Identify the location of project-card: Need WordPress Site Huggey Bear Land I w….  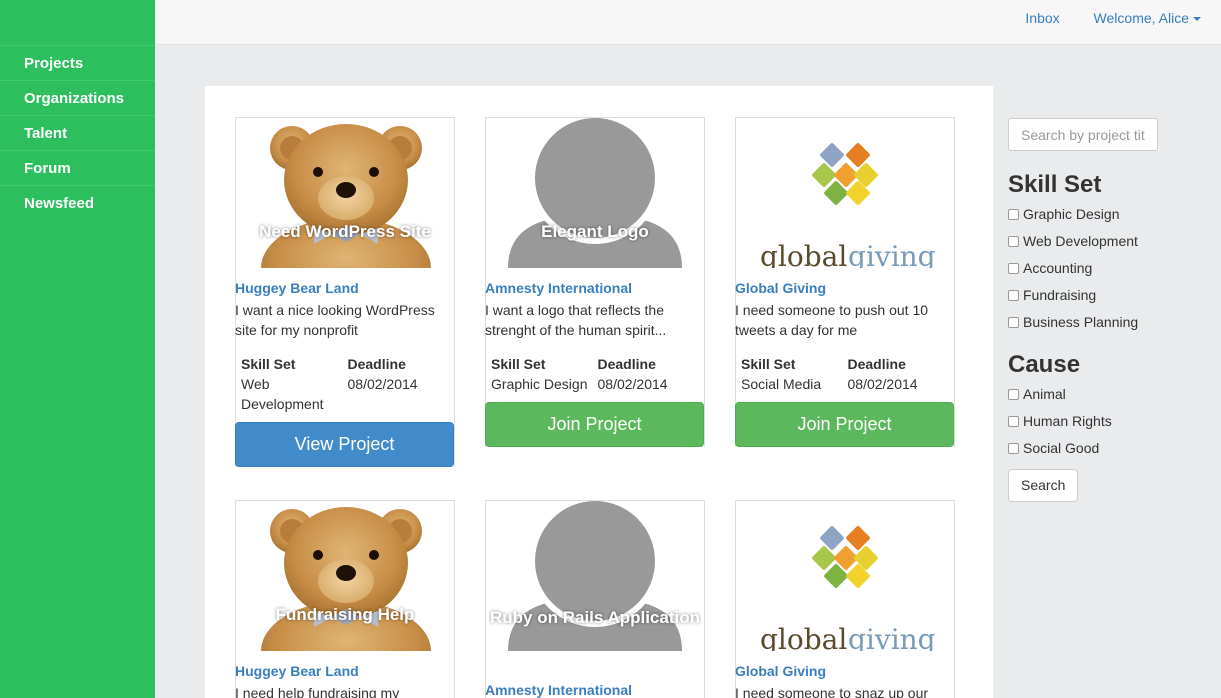
(345, 292).